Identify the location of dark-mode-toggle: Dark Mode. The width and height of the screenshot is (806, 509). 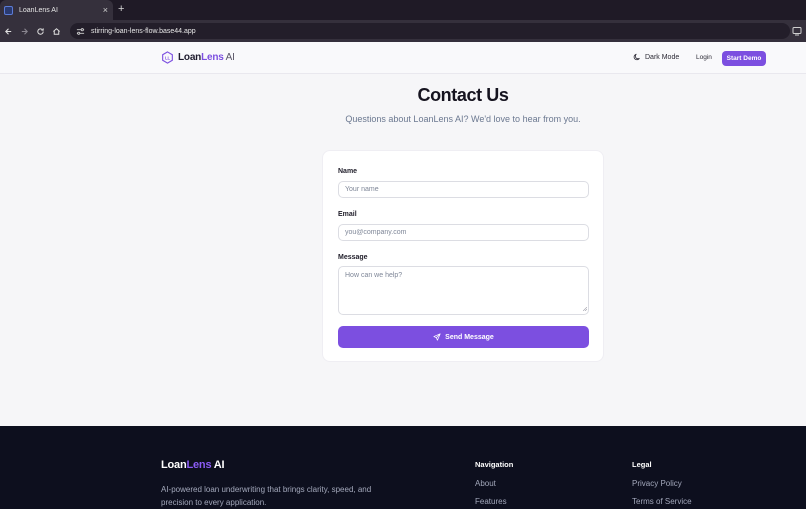
(656, 57).